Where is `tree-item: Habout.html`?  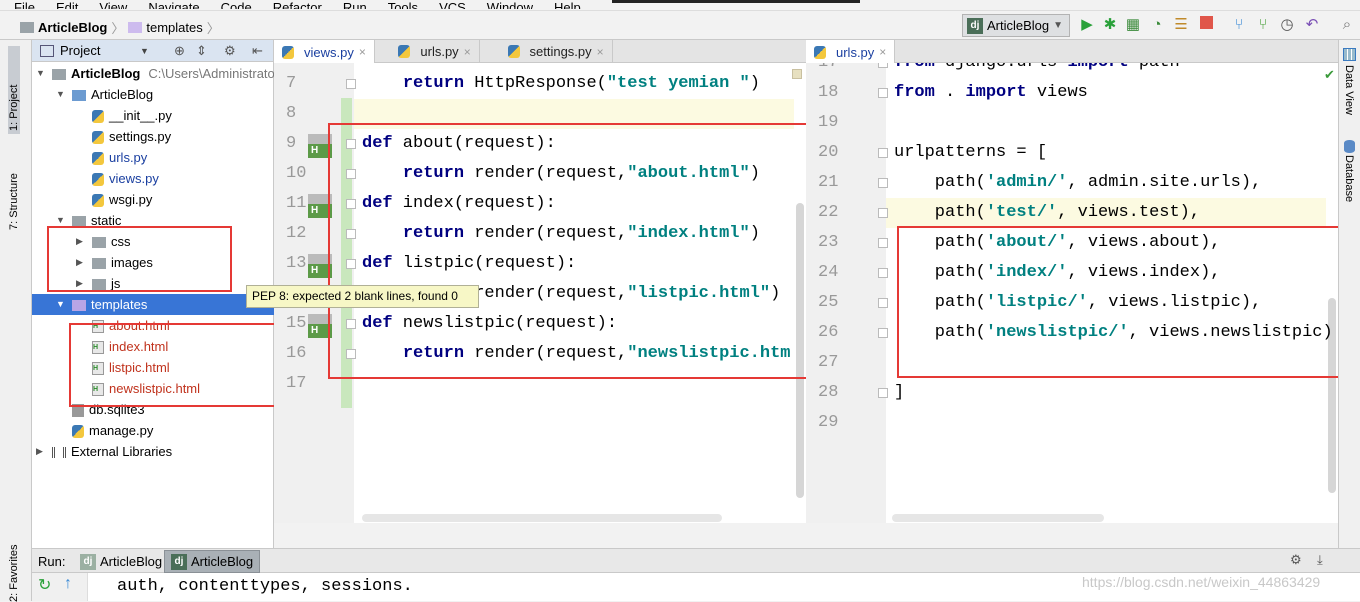
tree-item: Habout.html is located at coordinates (153, 325).